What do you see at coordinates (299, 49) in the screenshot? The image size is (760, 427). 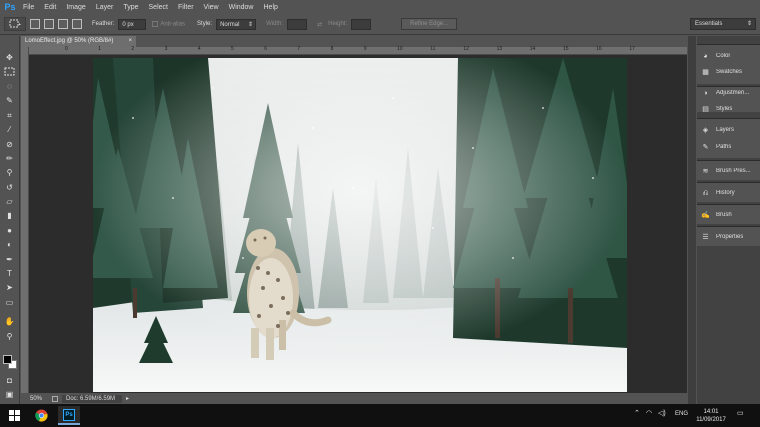 I see `ruler-mark: 7` at bounding box center [299, 49].